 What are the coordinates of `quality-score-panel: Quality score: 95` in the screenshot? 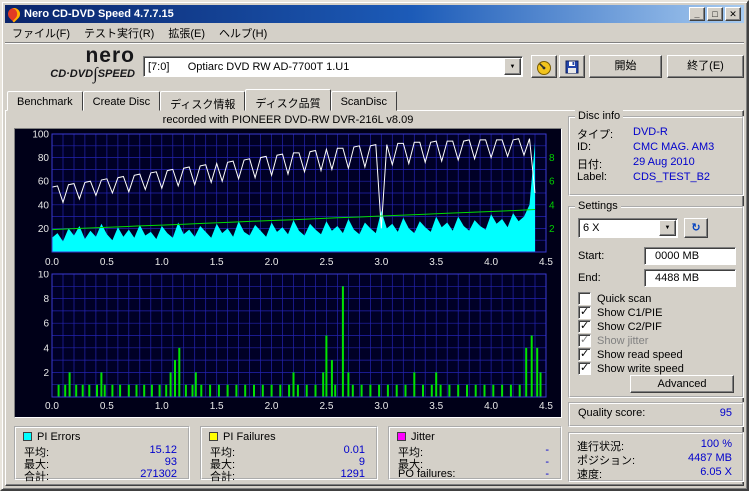 It's located at (656, 414).